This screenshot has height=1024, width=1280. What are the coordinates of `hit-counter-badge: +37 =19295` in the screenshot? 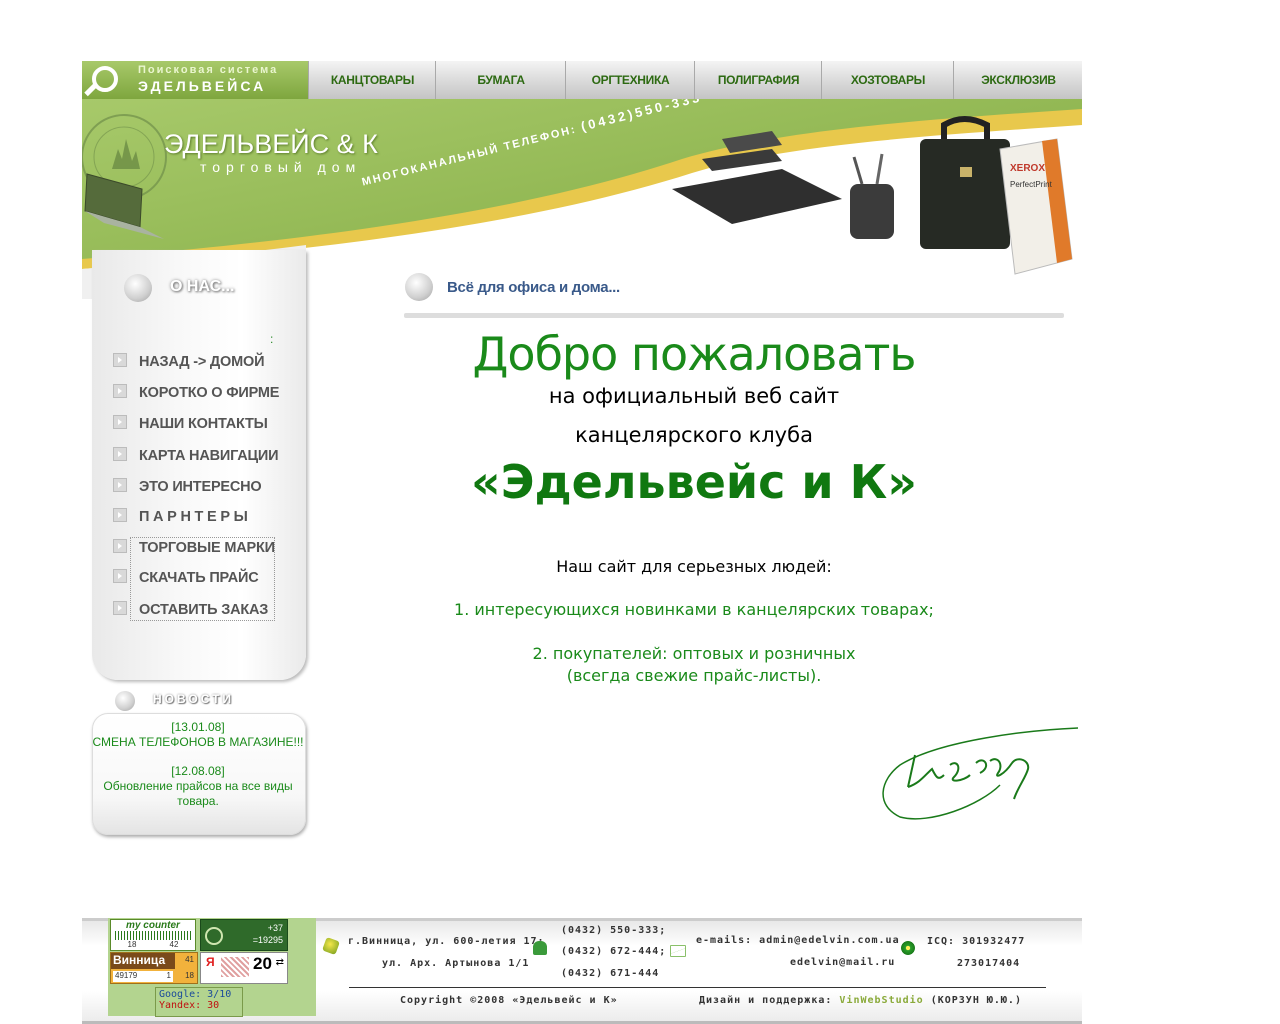 It's located at (244, 935).